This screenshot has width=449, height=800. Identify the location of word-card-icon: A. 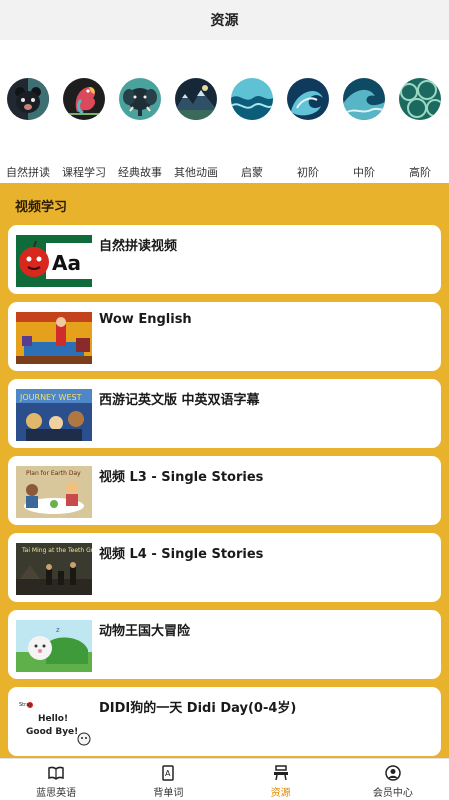
(168, 773).